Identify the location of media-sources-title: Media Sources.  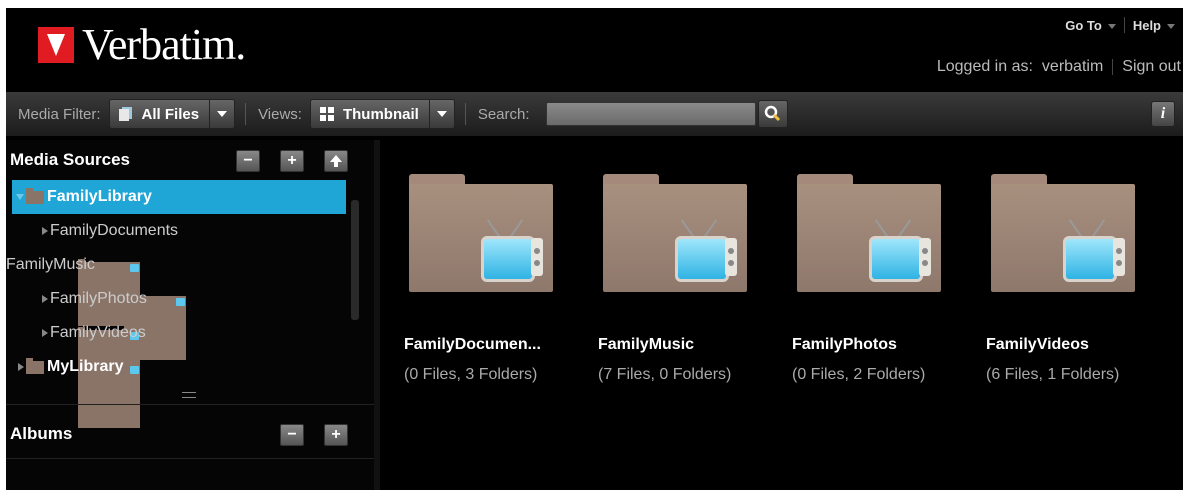
(70, 159).